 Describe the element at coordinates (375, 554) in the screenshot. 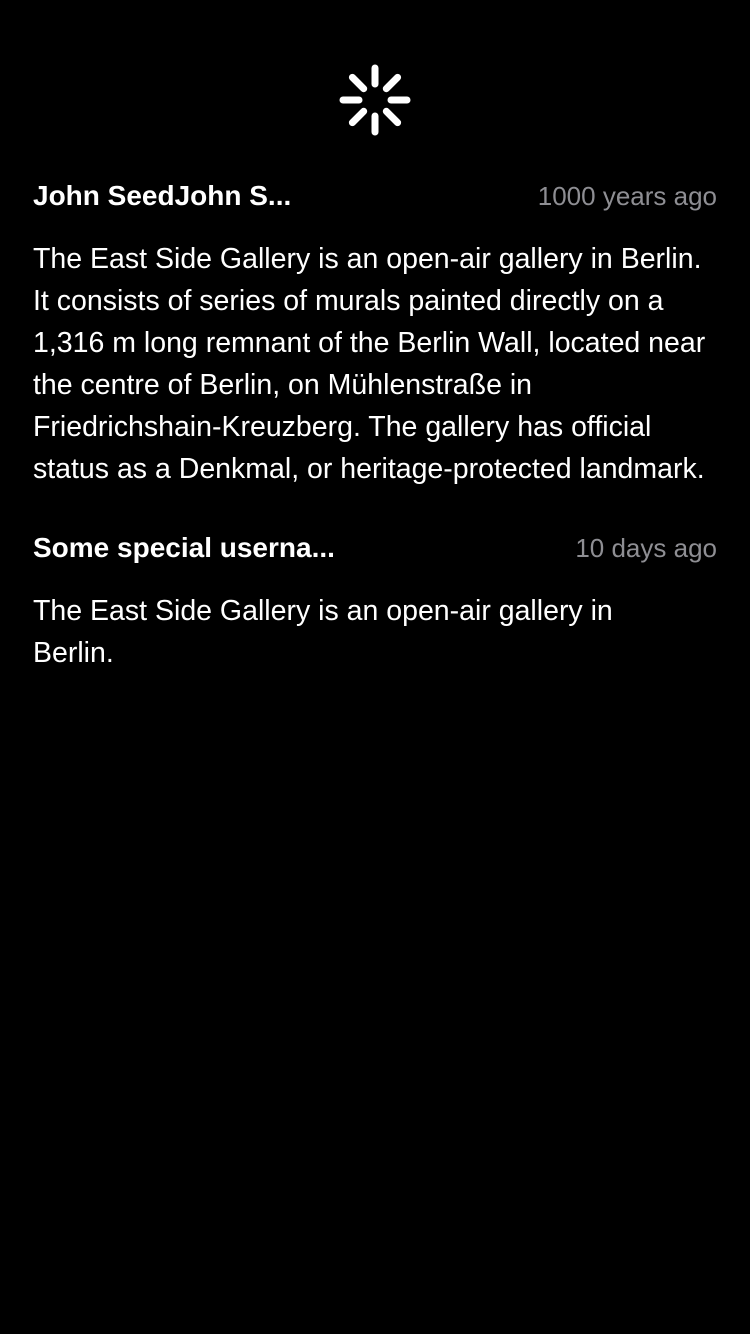

I see `comment-header: Some special userna... 10 days ago` at that location.